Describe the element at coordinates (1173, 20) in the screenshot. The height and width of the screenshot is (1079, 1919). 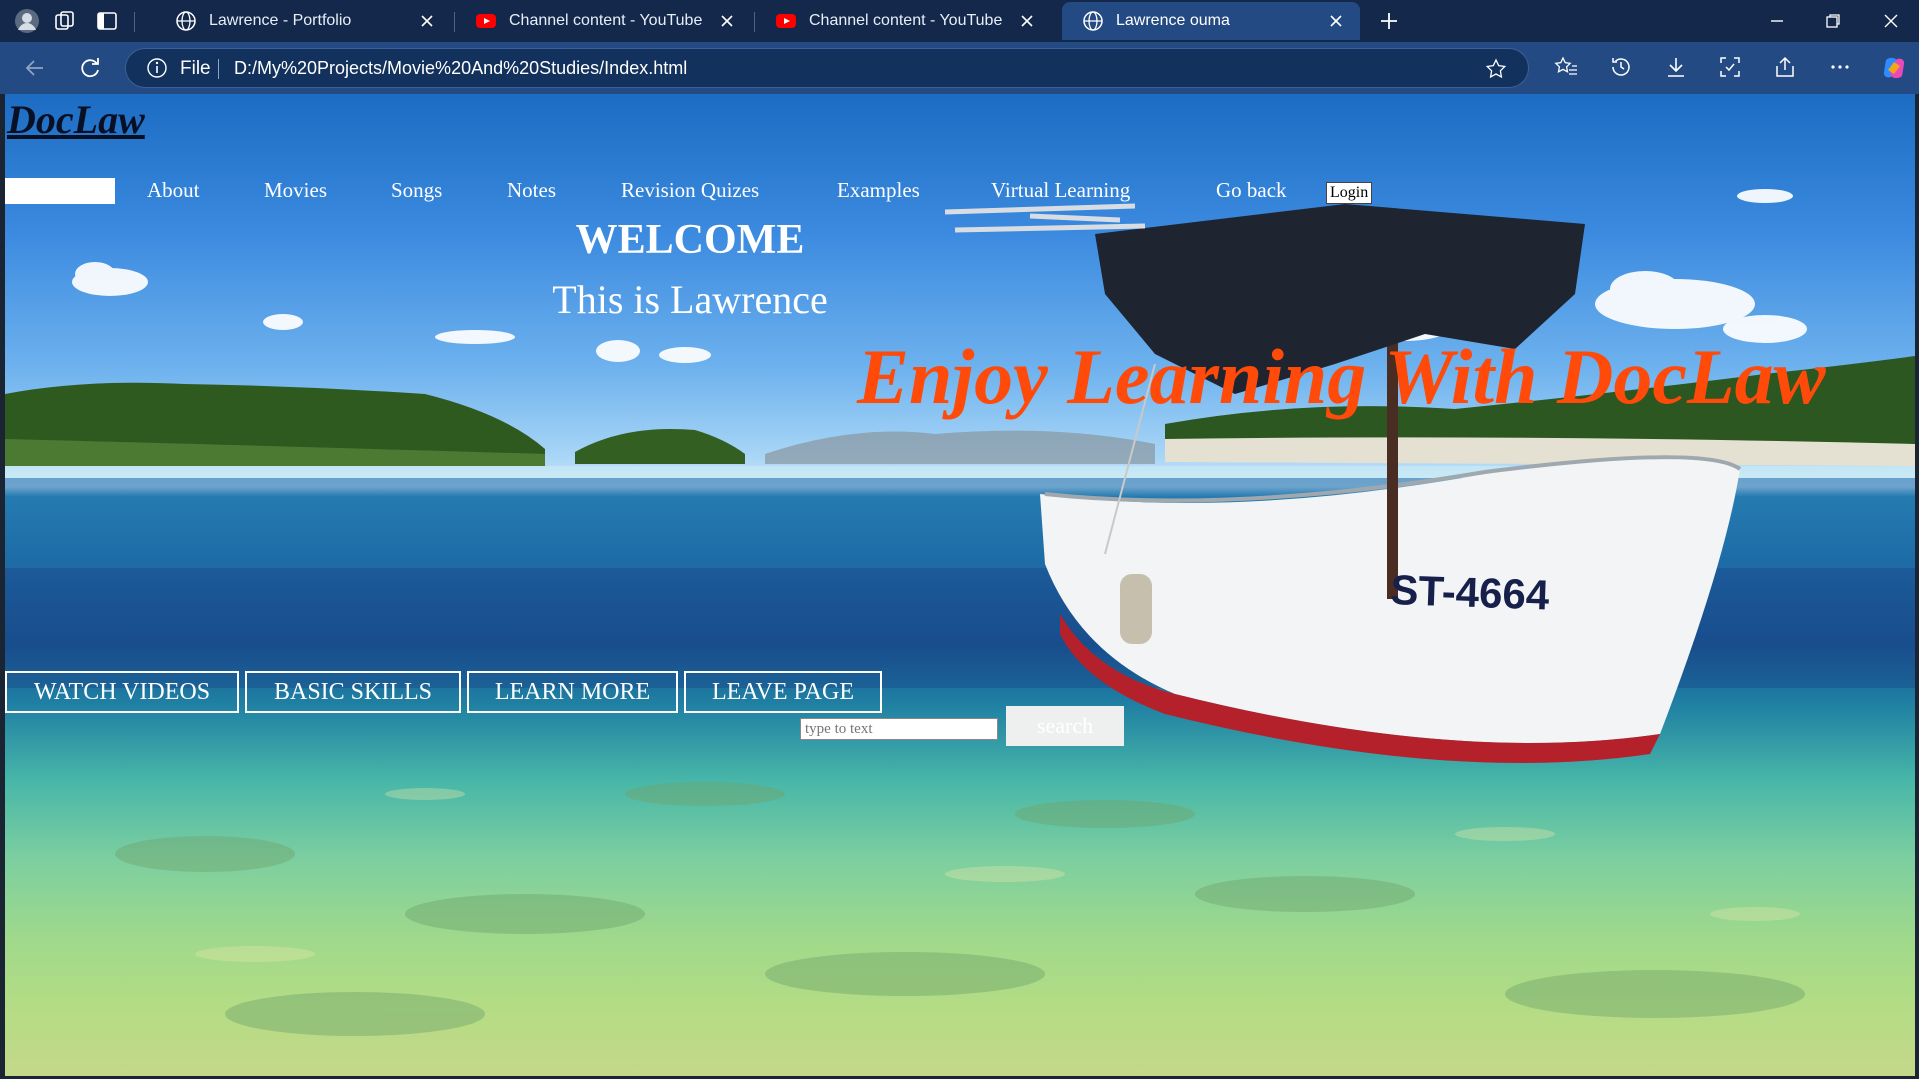
I see `tab-title: Lawrence ouma` at that location.